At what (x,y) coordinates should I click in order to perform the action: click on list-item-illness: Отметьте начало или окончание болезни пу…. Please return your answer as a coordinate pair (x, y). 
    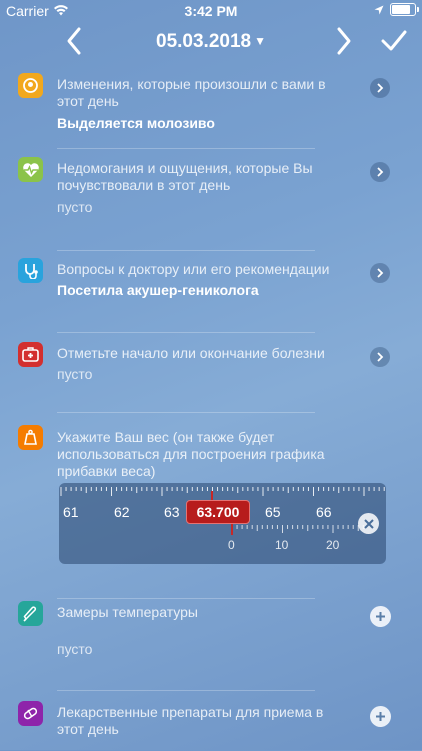
    Looking at the image, I should click on (209, 367).